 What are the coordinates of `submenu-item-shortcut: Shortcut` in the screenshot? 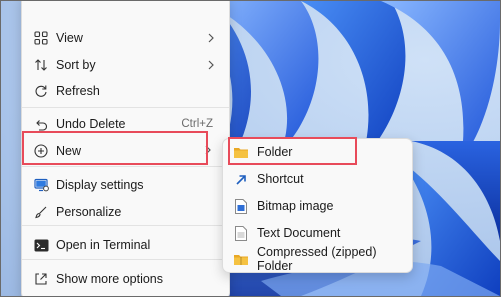 It's located at (317, 179).